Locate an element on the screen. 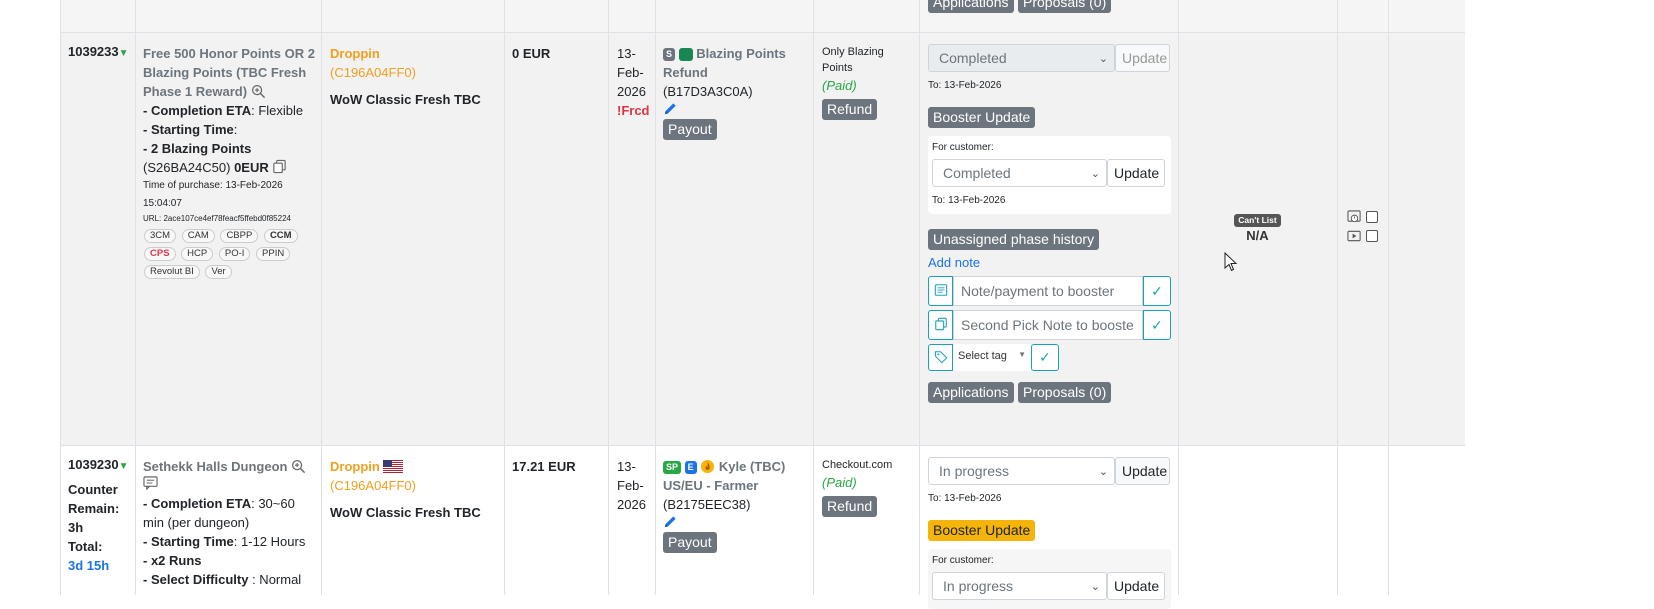 Image resolution: width=1654 pixels, height=609 pixels. payment-status: (Paid) is located at coordinates (839, 85).